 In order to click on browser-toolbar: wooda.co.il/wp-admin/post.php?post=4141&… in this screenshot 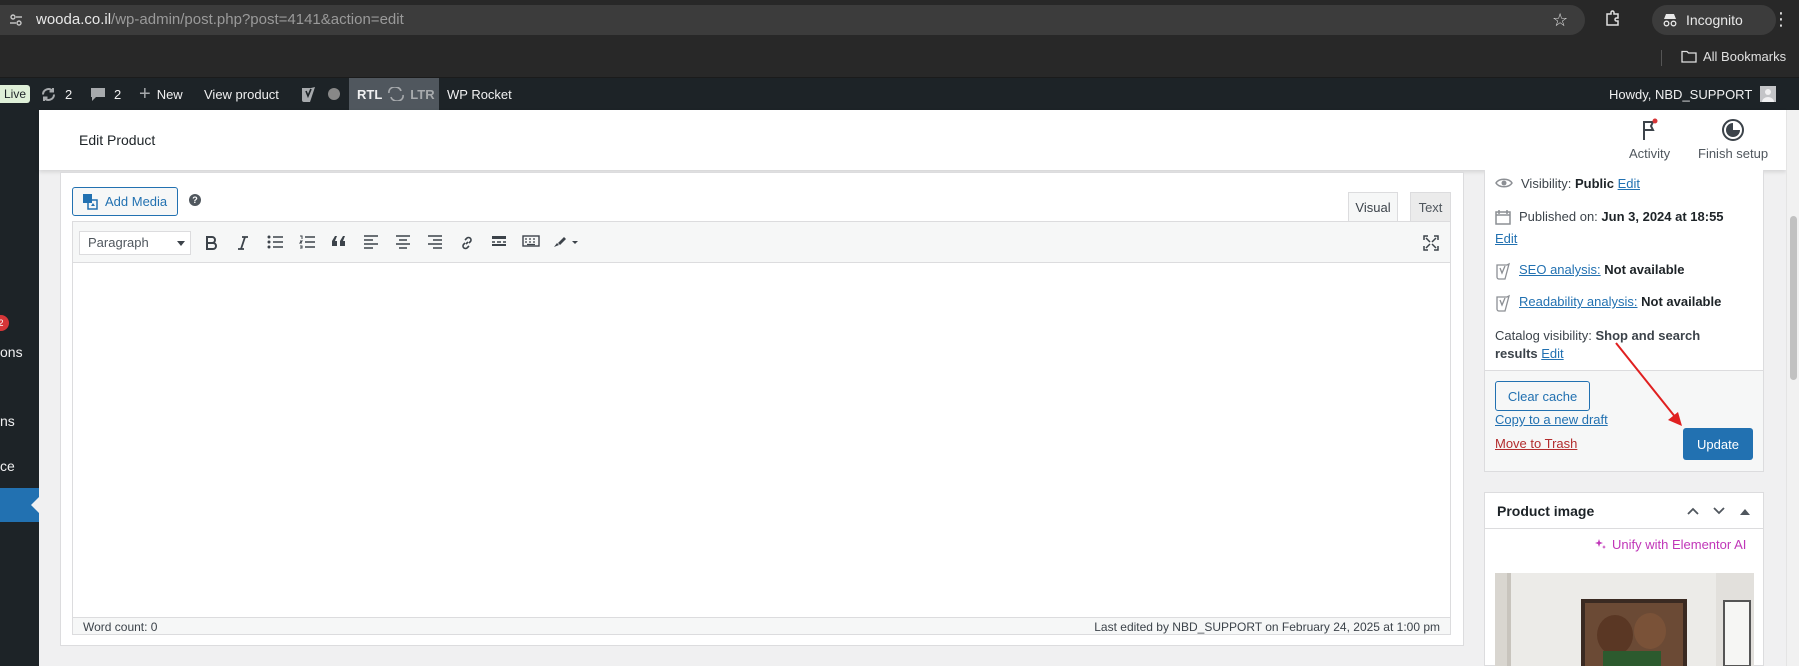, I will do `click(899, 20)`.